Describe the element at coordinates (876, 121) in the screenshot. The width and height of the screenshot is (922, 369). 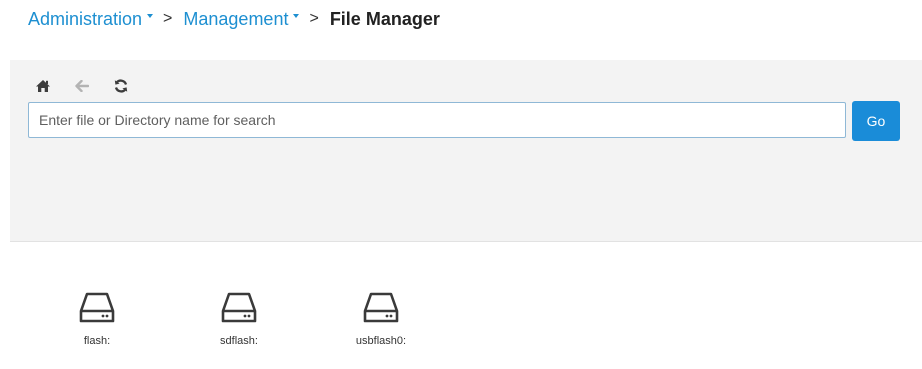
I see `go-button: Go` at that location.